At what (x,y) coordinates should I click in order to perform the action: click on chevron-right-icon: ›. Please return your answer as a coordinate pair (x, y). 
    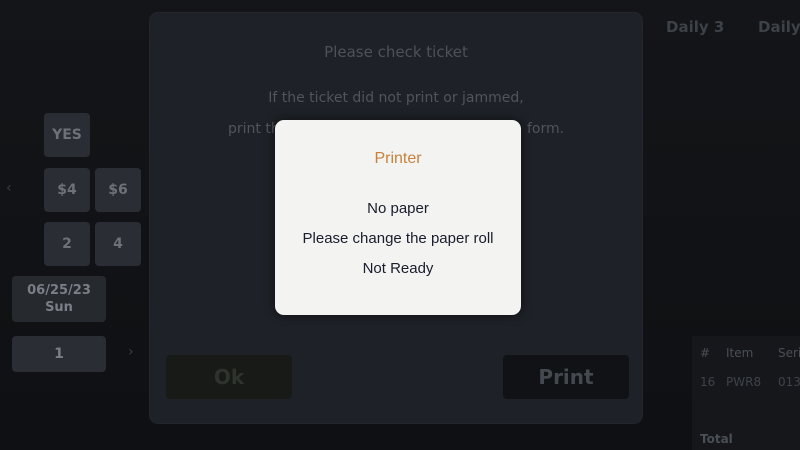
    Looking at the image, I should click on (131, 352).